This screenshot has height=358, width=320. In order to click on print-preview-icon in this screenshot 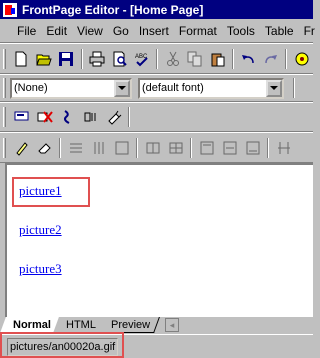, I will do `click(120, 58)`.